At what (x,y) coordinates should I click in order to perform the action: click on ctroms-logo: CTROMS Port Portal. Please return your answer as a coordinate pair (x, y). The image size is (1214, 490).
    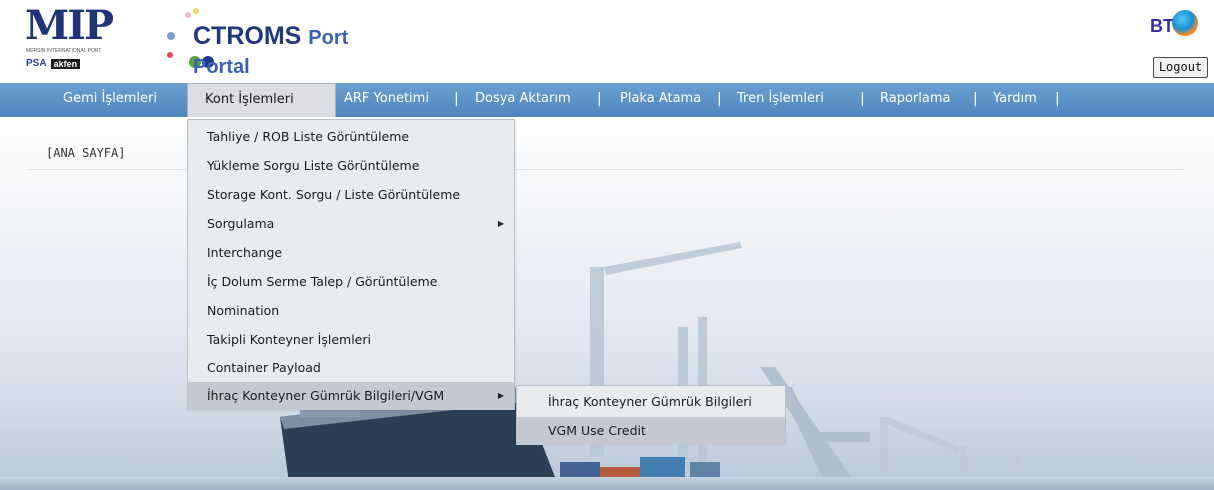
    Looking at the image, I should click on (283, 43).